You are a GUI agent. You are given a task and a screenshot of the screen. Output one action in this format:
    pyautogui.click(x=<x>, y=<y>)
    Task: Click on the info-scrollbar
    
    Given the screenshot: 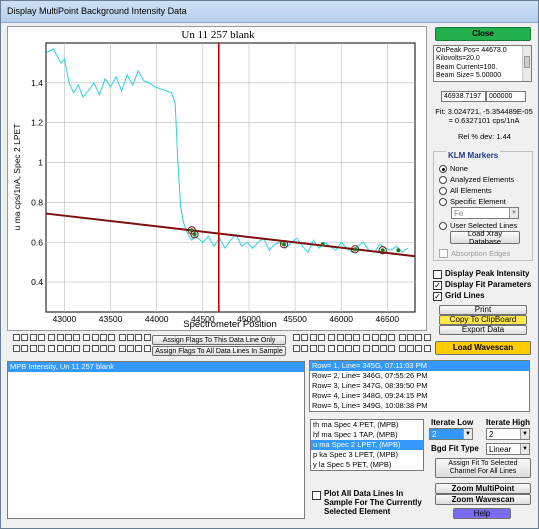 What is the action you would take?
    pyautogui.click(x=526, y=63)
    